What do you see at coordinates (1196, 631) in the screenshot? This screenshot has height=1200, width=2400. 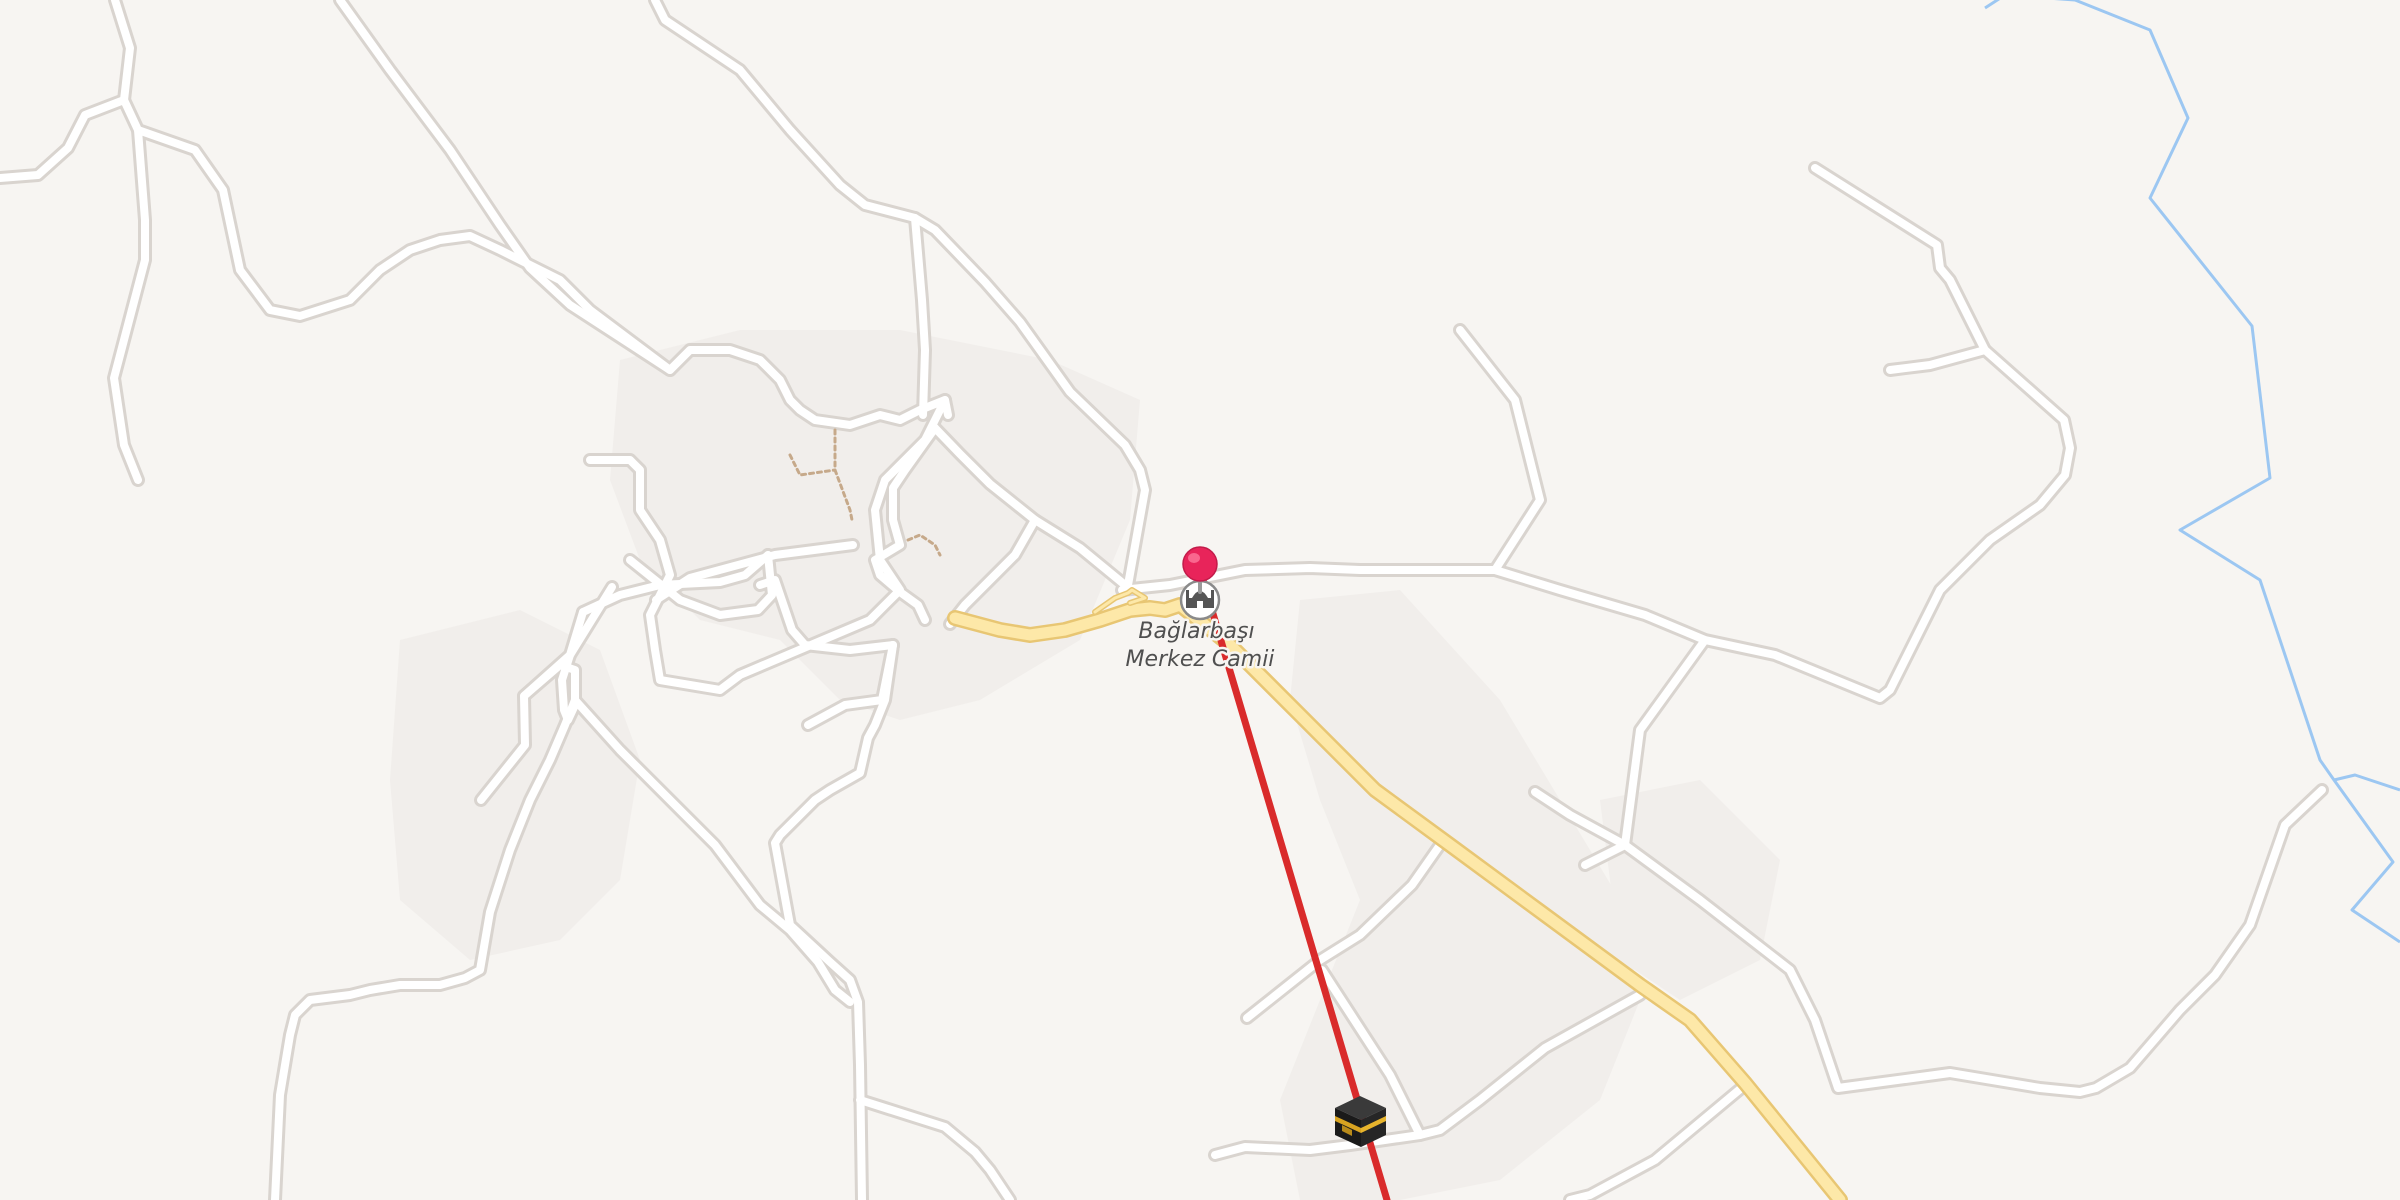 I see `poi-name-line1: Bağlarbaşı` at bounding box center [1196, 631].